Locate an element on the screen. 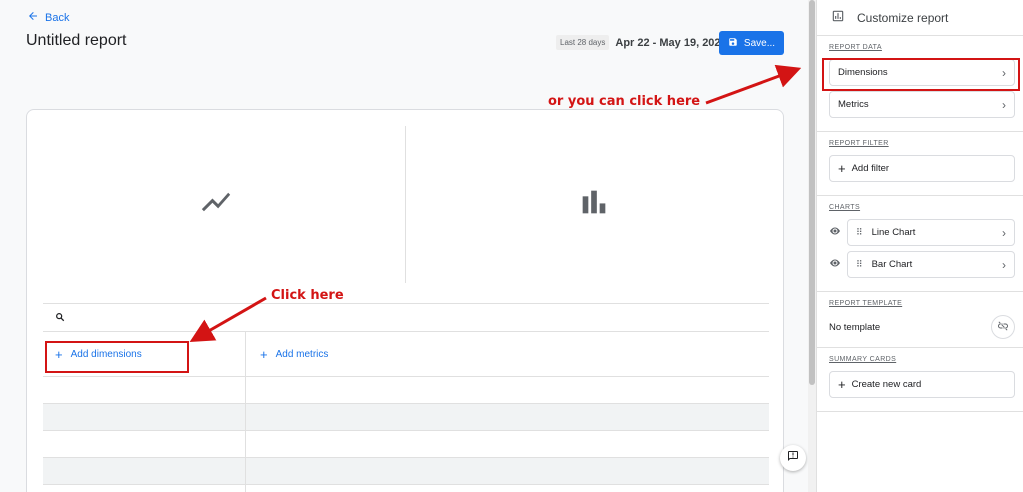 The height and width of the screenshot is (492, 1023). bar-chart-row: ⠿ Bar Chart › is located at coordinates (922, 264).